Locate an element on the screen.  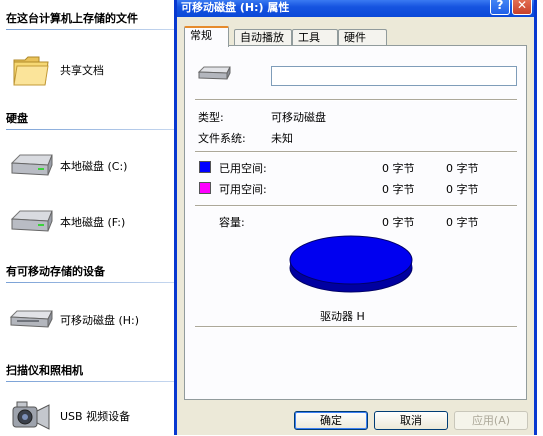
ok-button: 确定 is located at coordinates (331, 420).